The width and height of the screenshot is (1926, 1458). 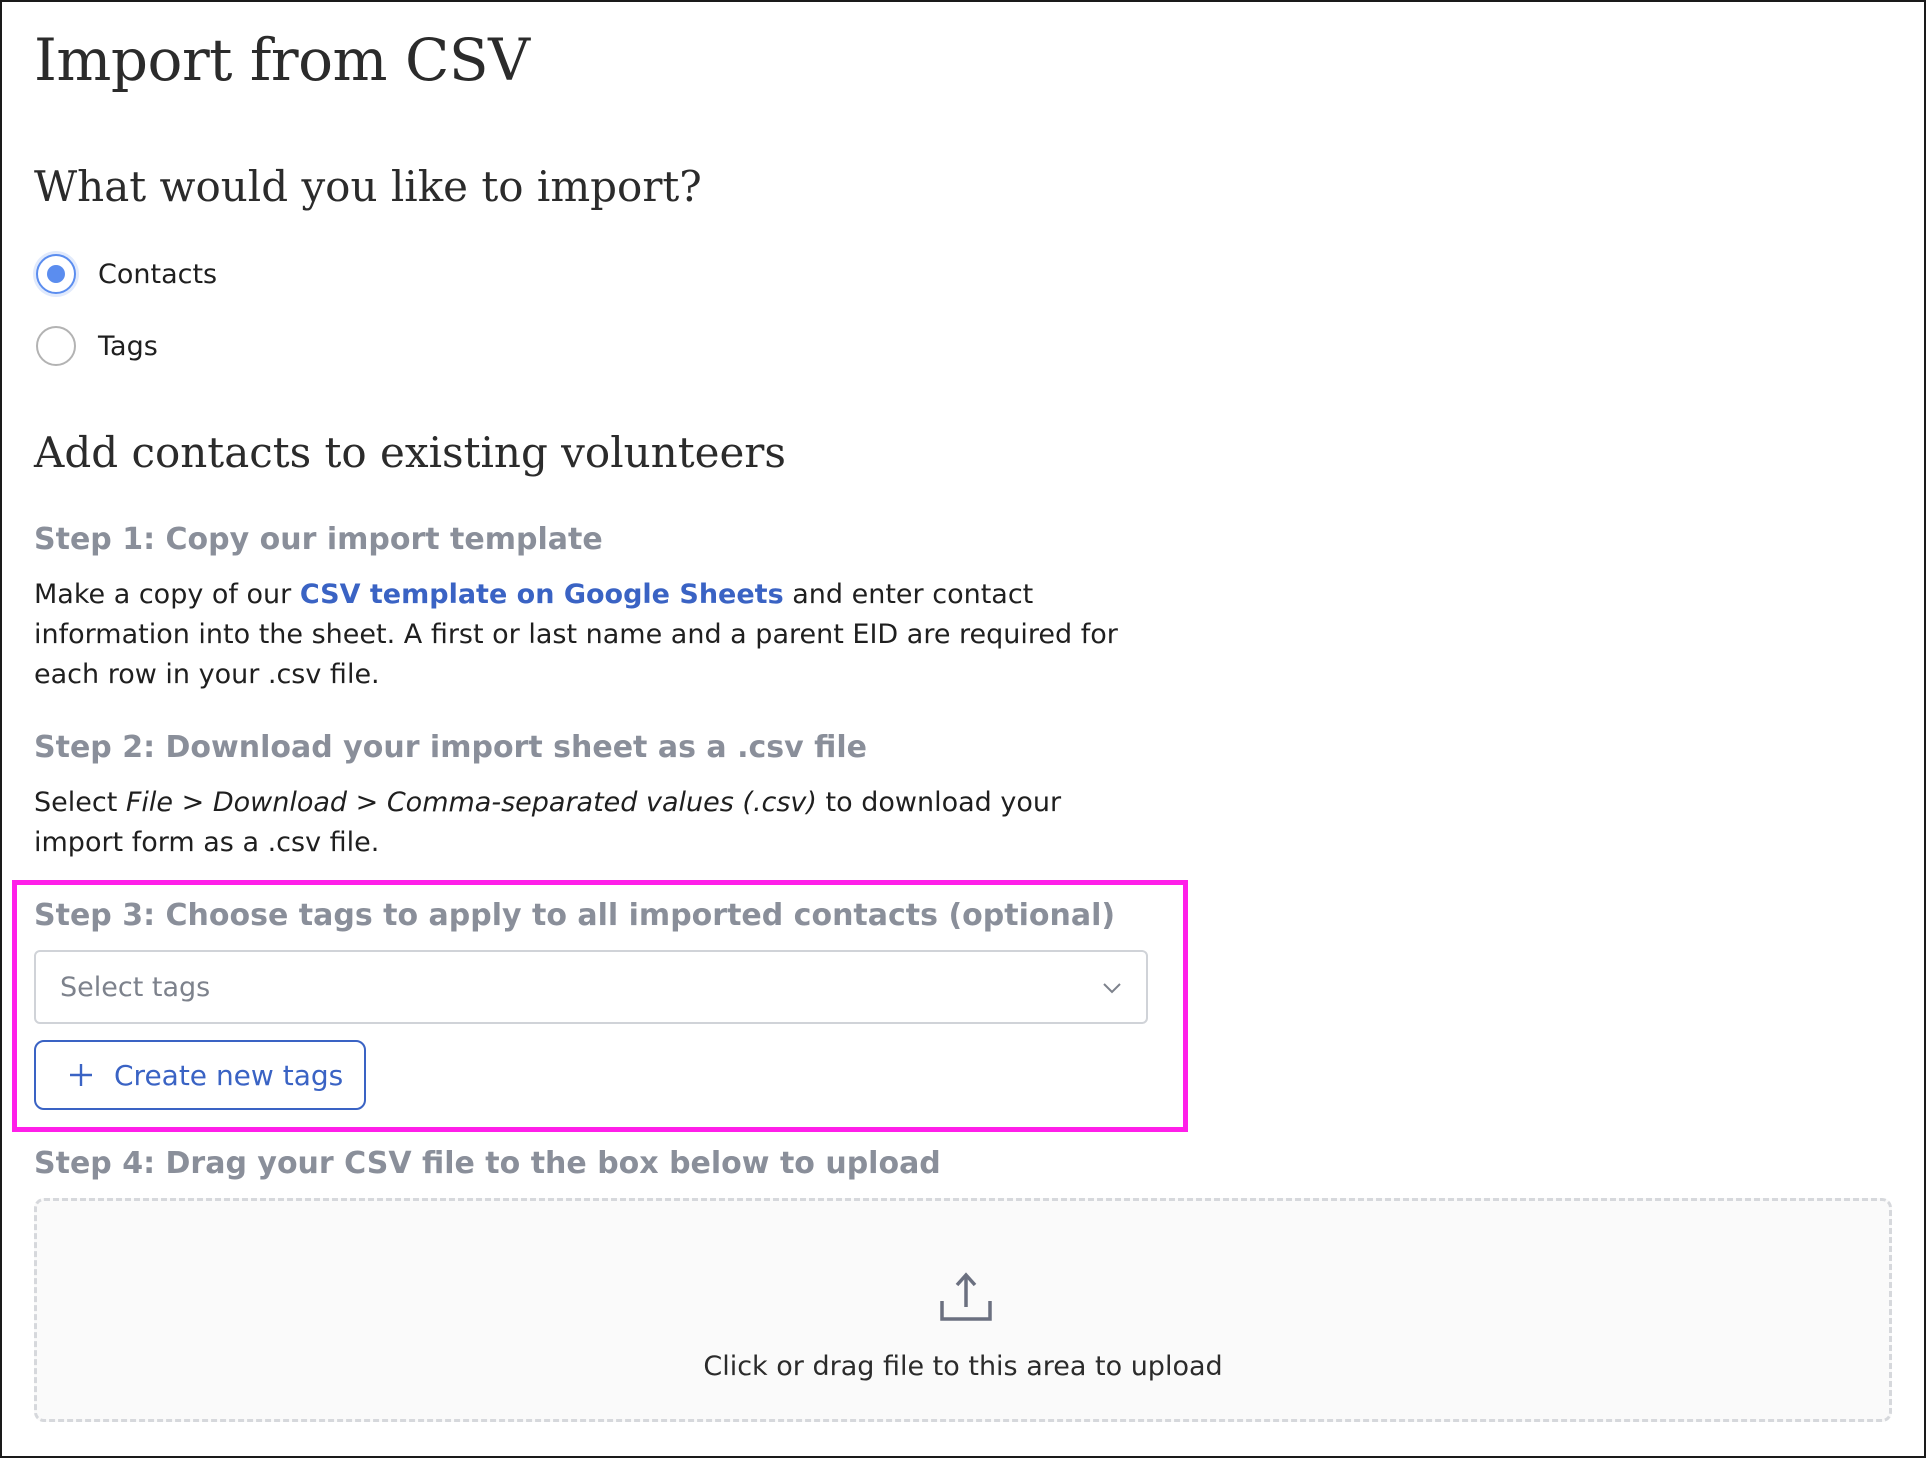 I want to click on upload-icon, so click(x=966, y=1296).